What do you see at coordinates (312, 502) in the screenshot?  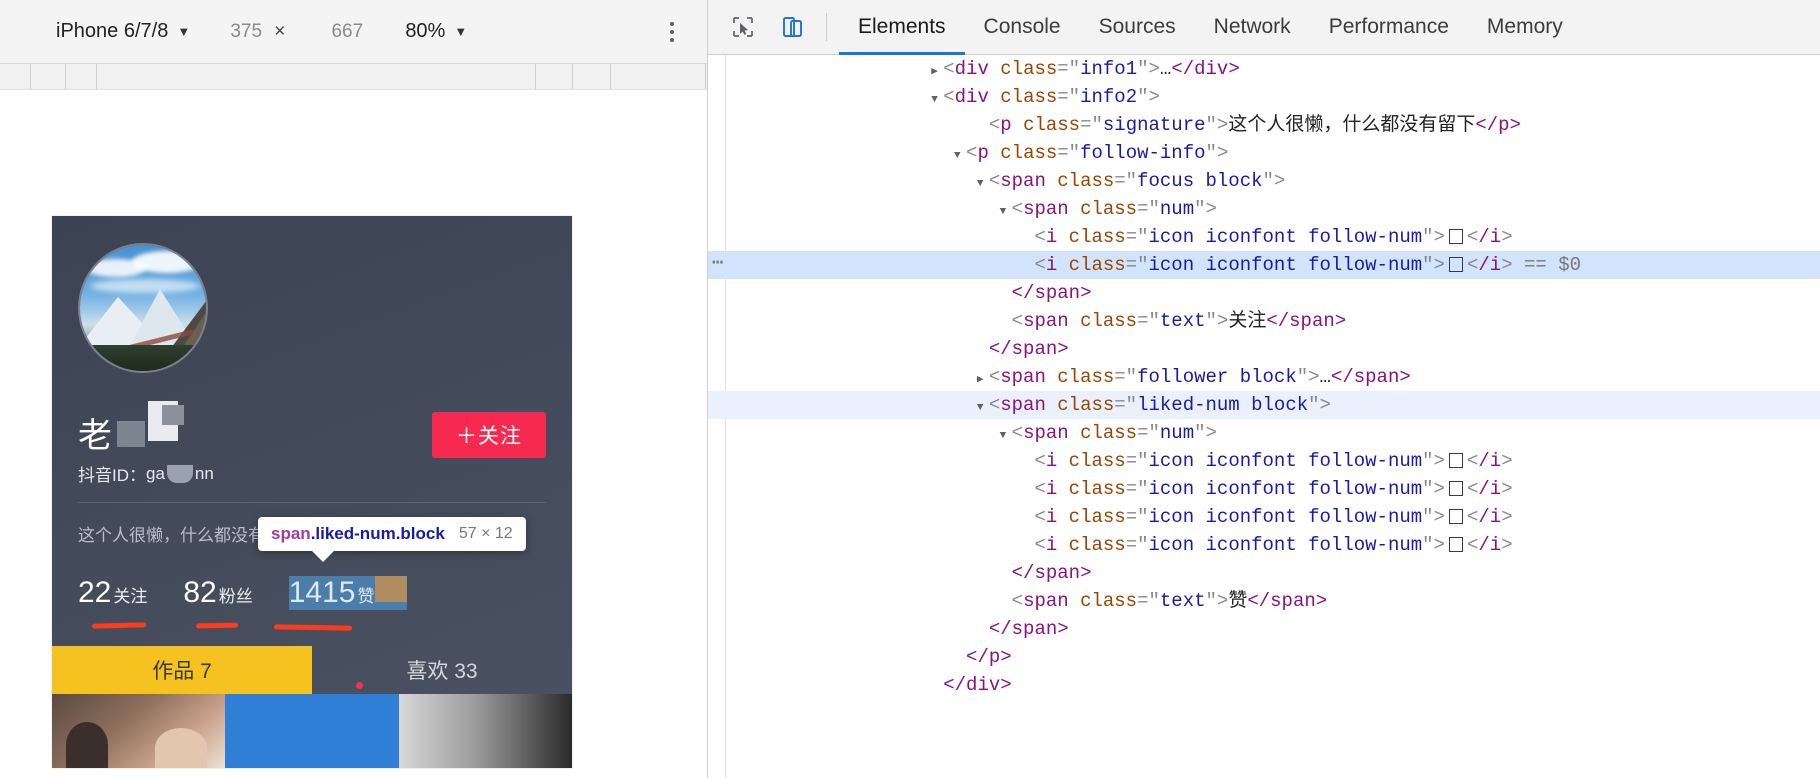 I see `header-divider` at bounding box center [312, 502].